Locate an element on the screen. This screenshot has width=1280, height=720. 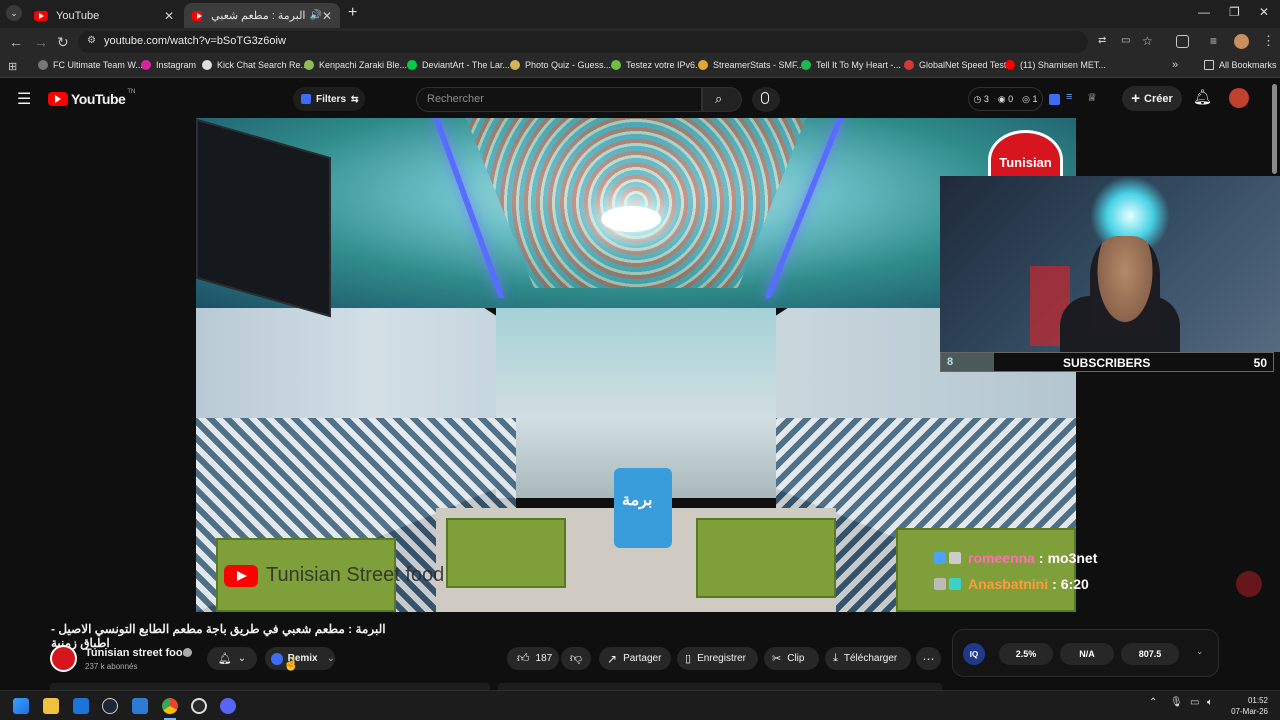
verified-icon is located at coordinates (187, 652).